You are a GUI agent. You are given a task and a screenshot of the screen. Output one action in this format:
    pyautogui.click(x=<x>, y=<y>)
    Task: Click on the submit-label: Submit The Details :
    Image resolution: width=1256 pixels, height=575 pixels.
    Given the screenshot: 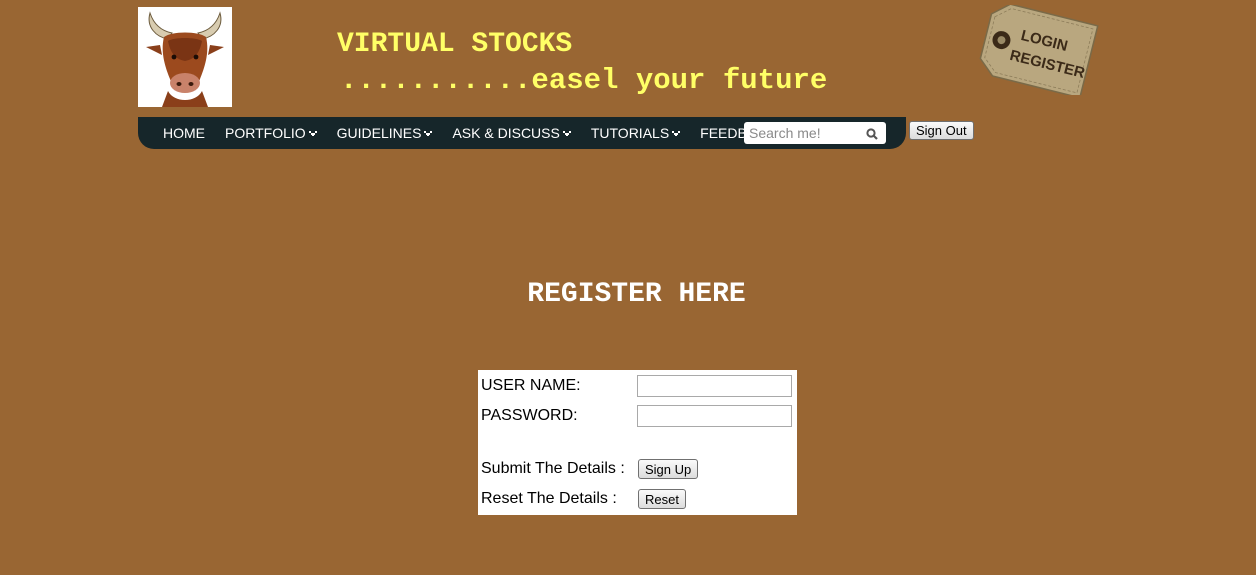 What is the action you would take?
    pyautogui.click(x=553, y=468)
    